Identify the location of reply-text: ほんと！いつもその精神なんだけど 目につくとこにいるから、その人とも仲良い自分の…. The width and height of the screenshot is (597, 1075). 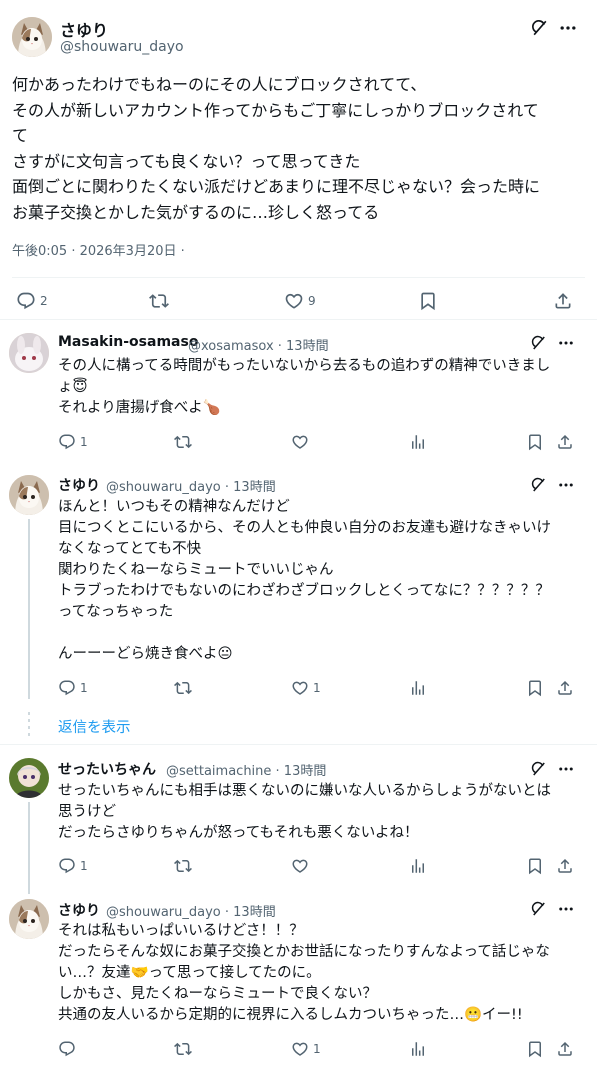
(304, 580).